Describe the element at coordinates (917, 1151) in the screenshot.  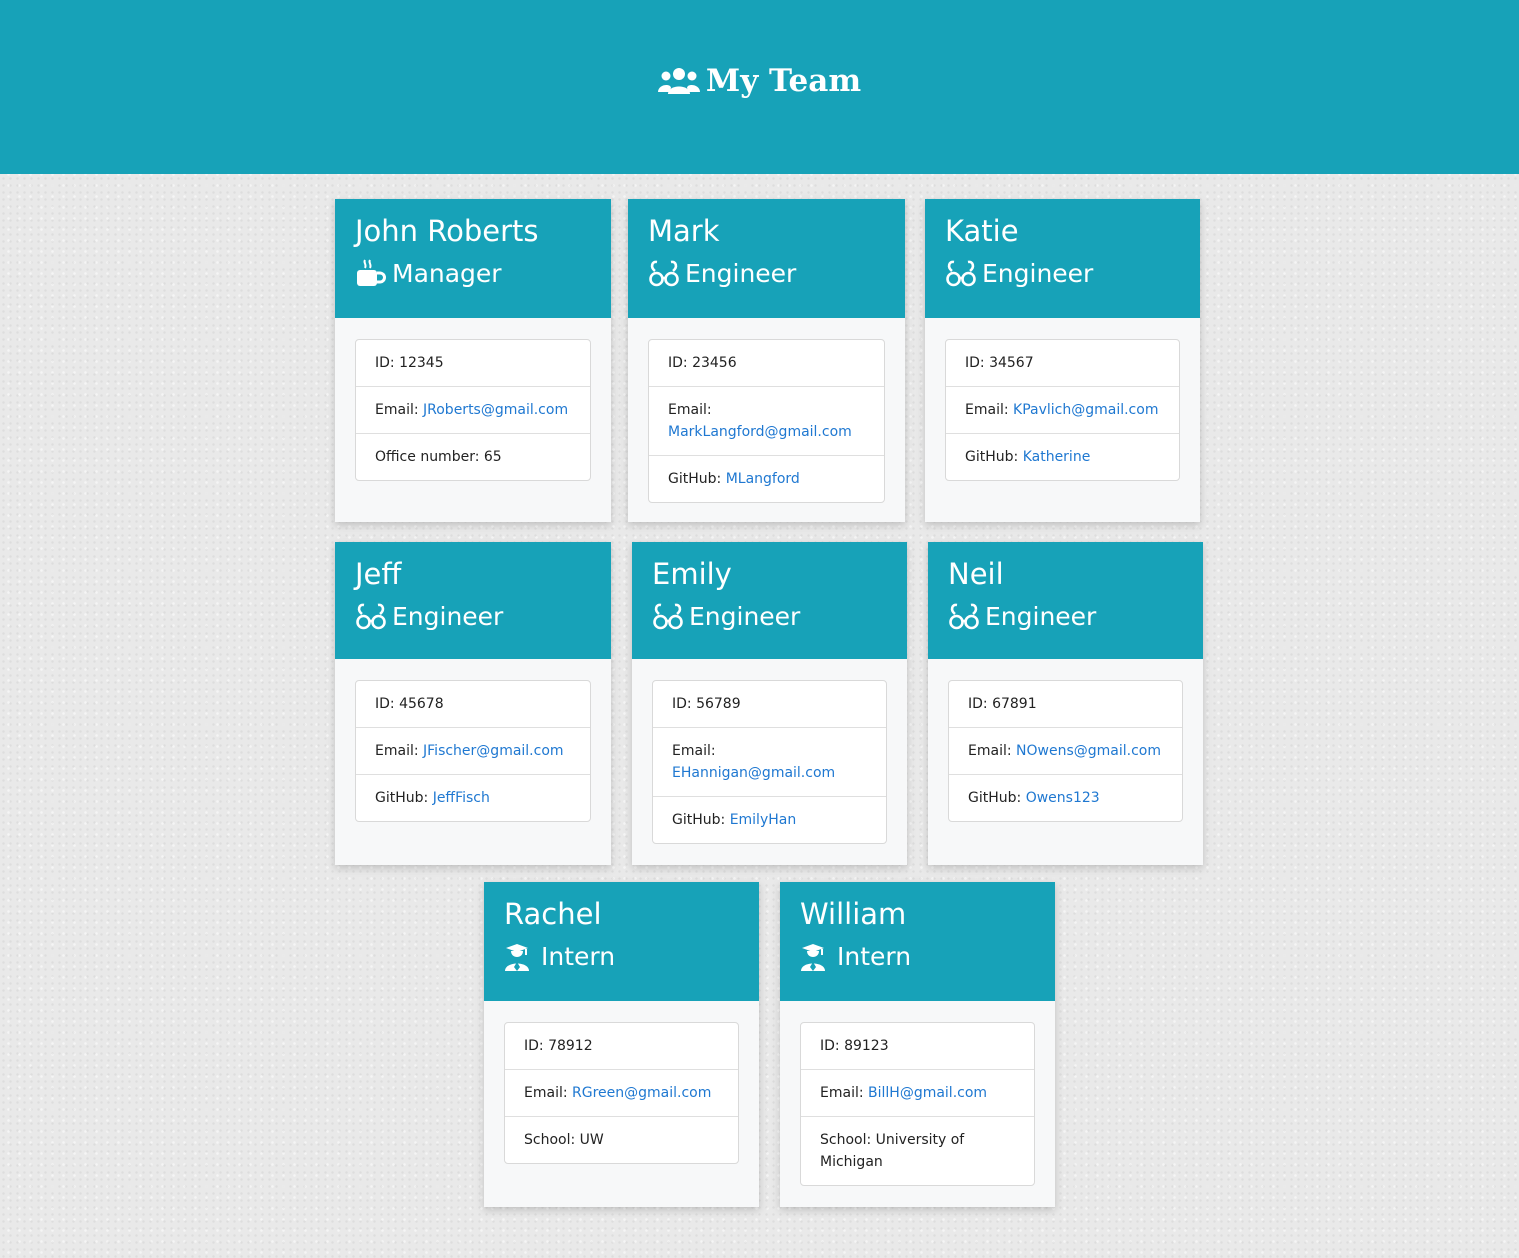
I see `school-item: School: University of Michigan` at that location.